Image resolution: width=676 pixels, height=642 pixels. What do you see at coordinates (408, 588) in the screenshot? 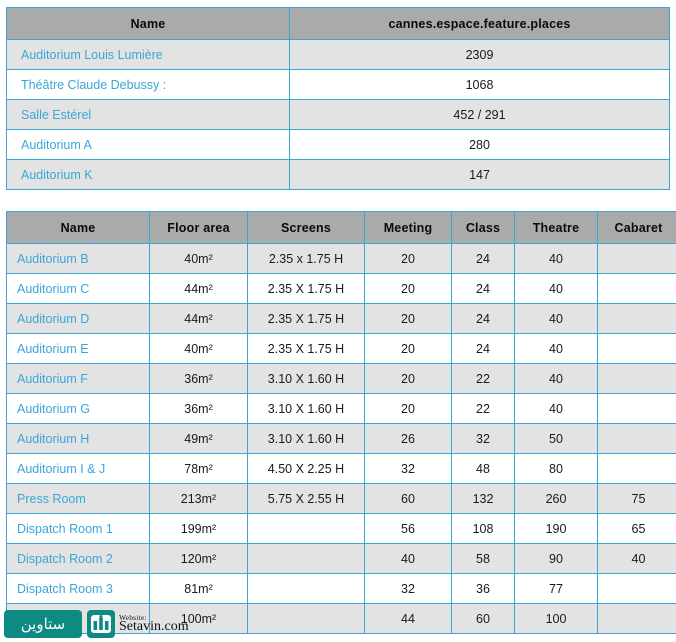
I see `cell-meeting: 32` at bounding box center [408, 588].